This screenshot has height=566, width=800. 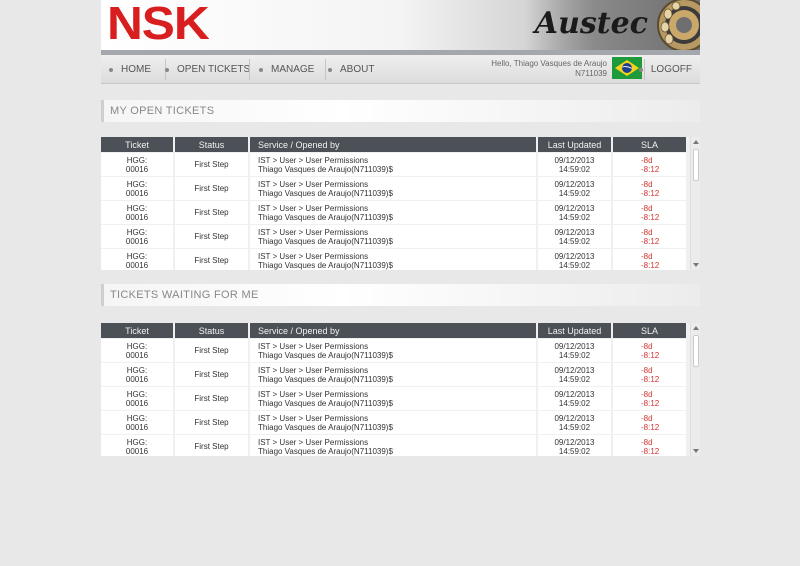 What do you see at coordinates (158, 23) in the screenshot?
I see `nsk-logo: NSK` at bounding box center [158, 23].